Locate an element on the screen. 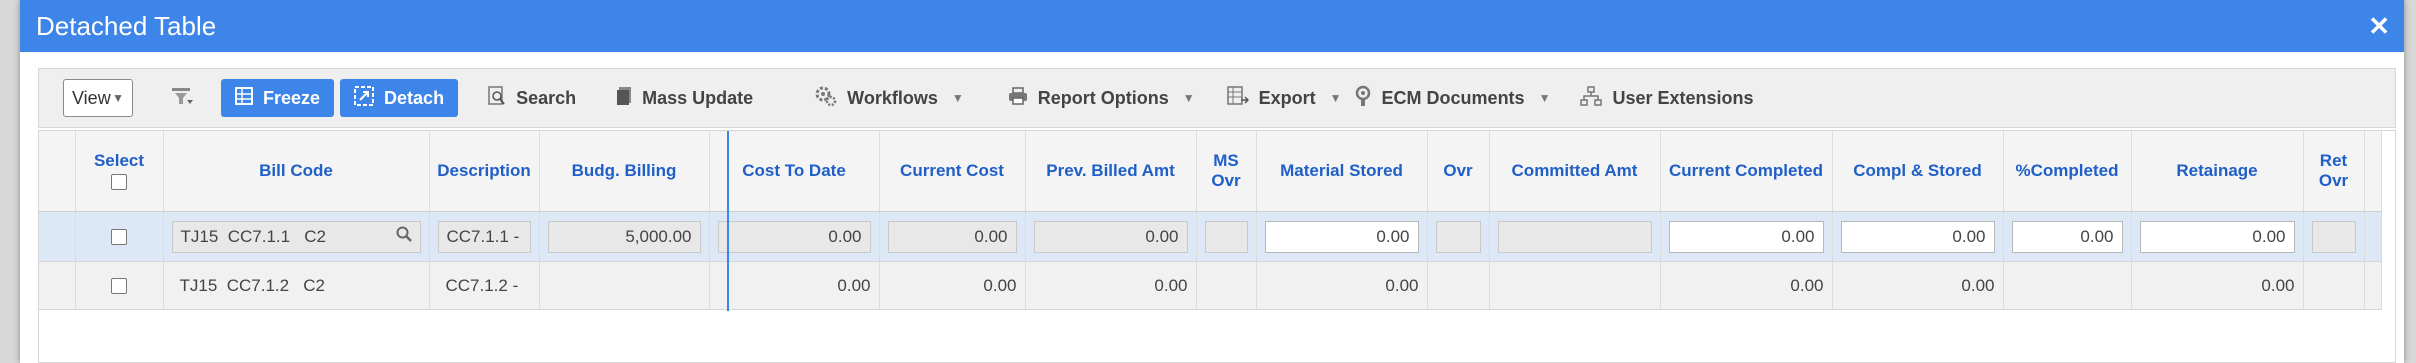 The width and height of the screenshot is (2416, 363). compl-stored-cell: 0.00 is located at coordinates (1918, 236).